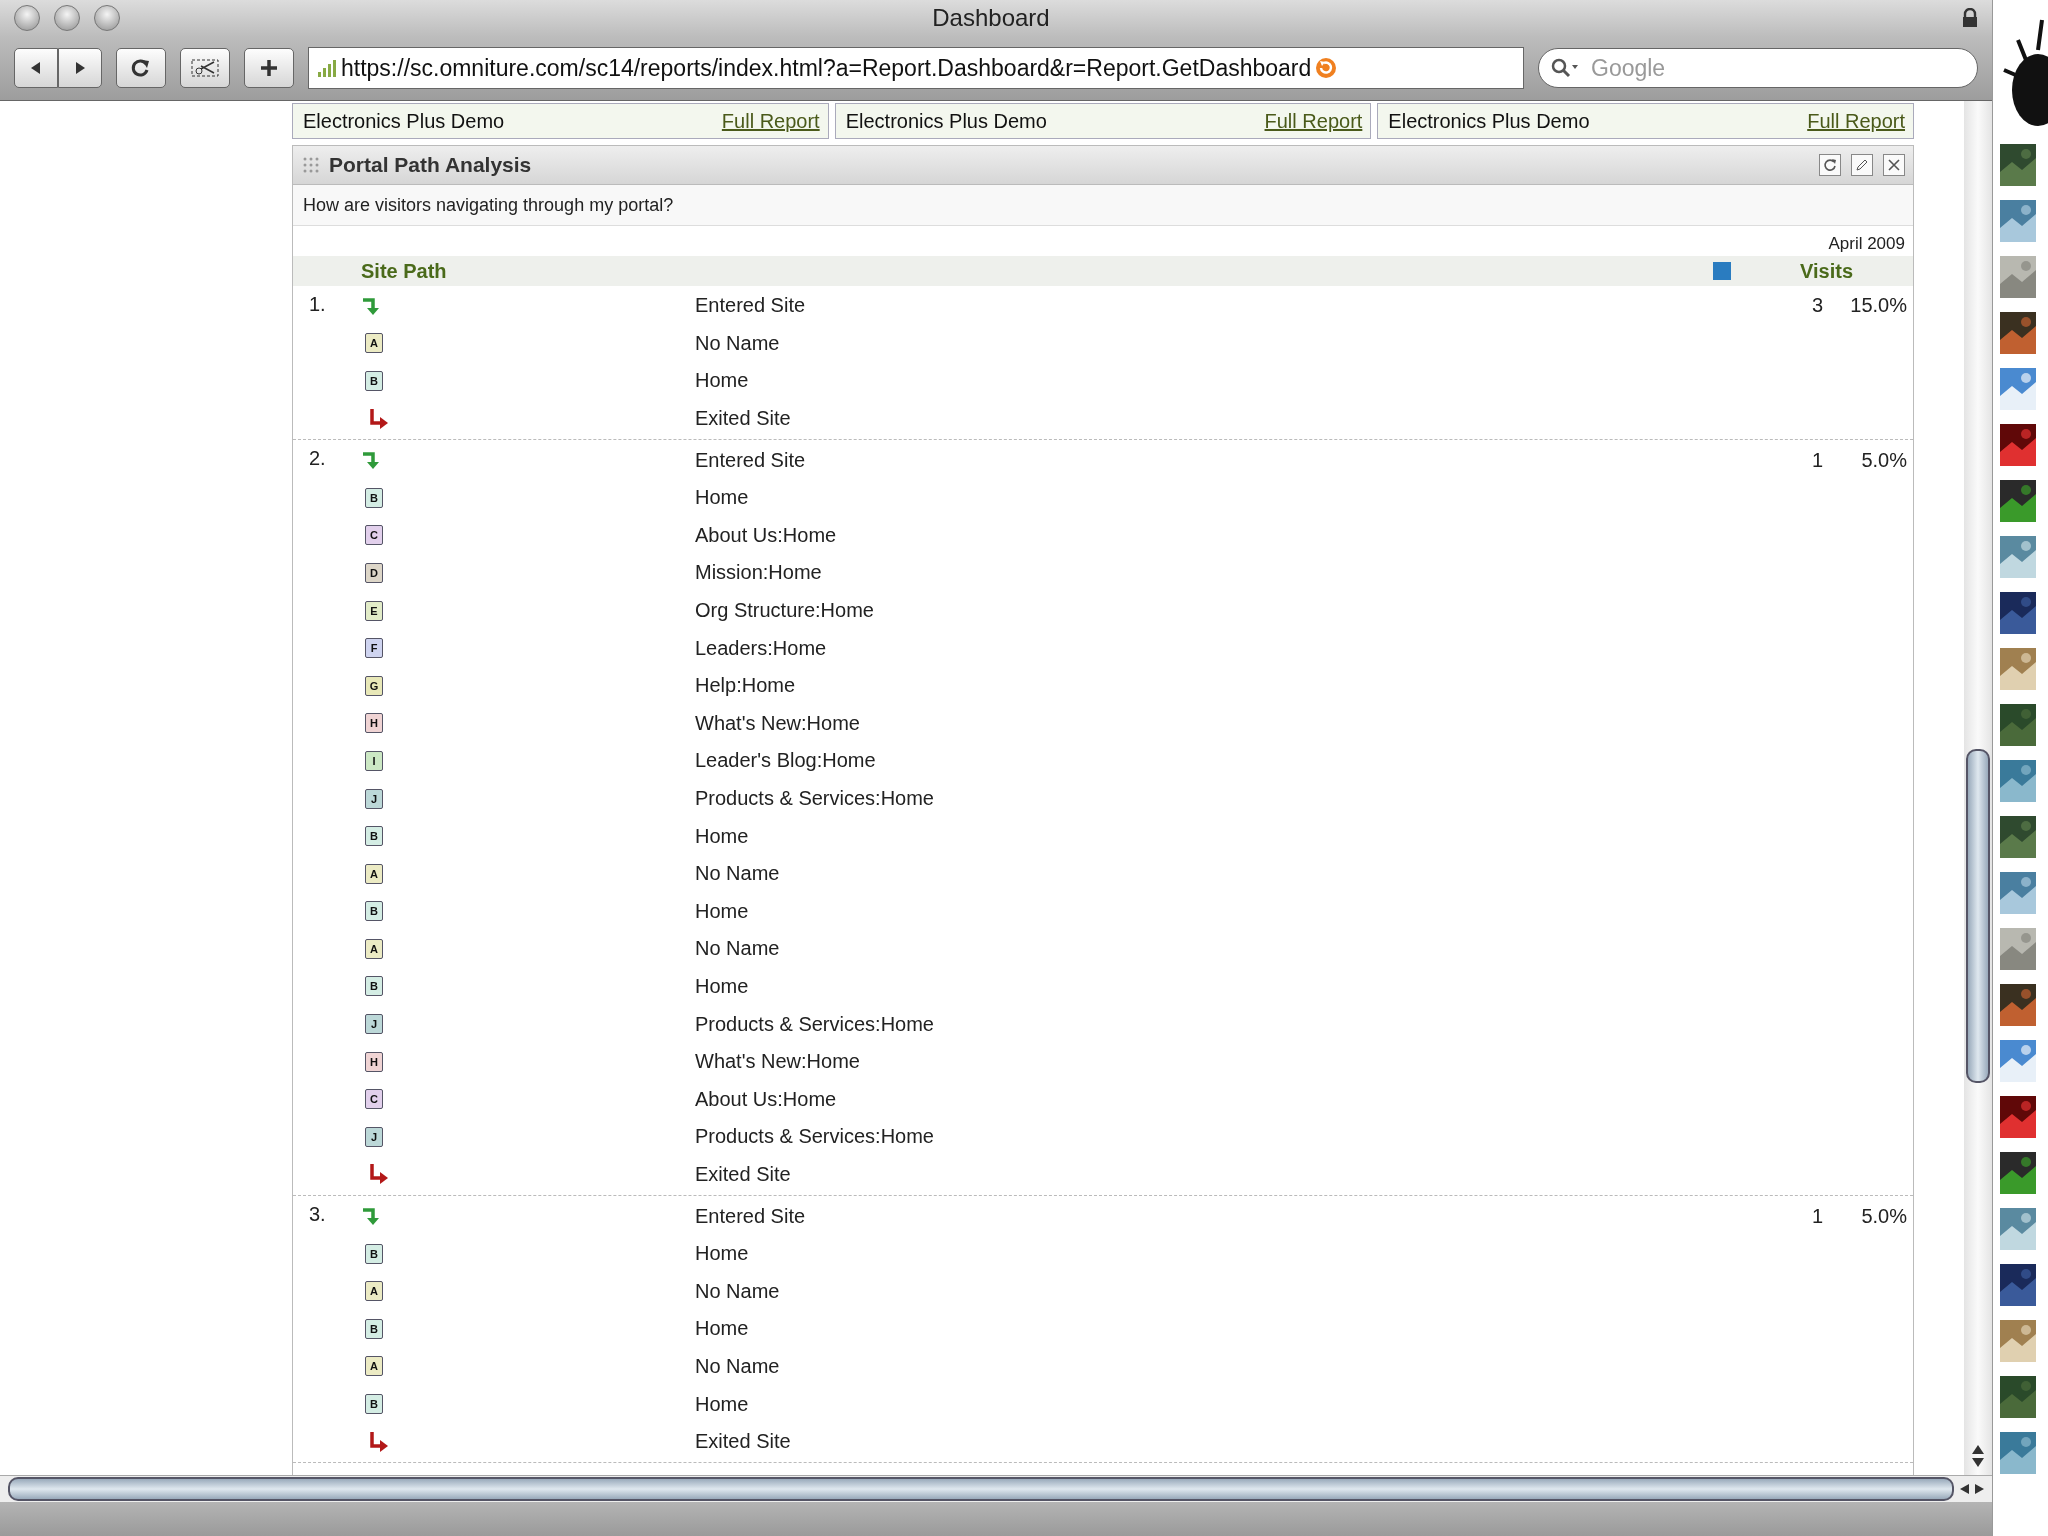  I want to click on step-label: Leaders:Home, so click(761, 648).